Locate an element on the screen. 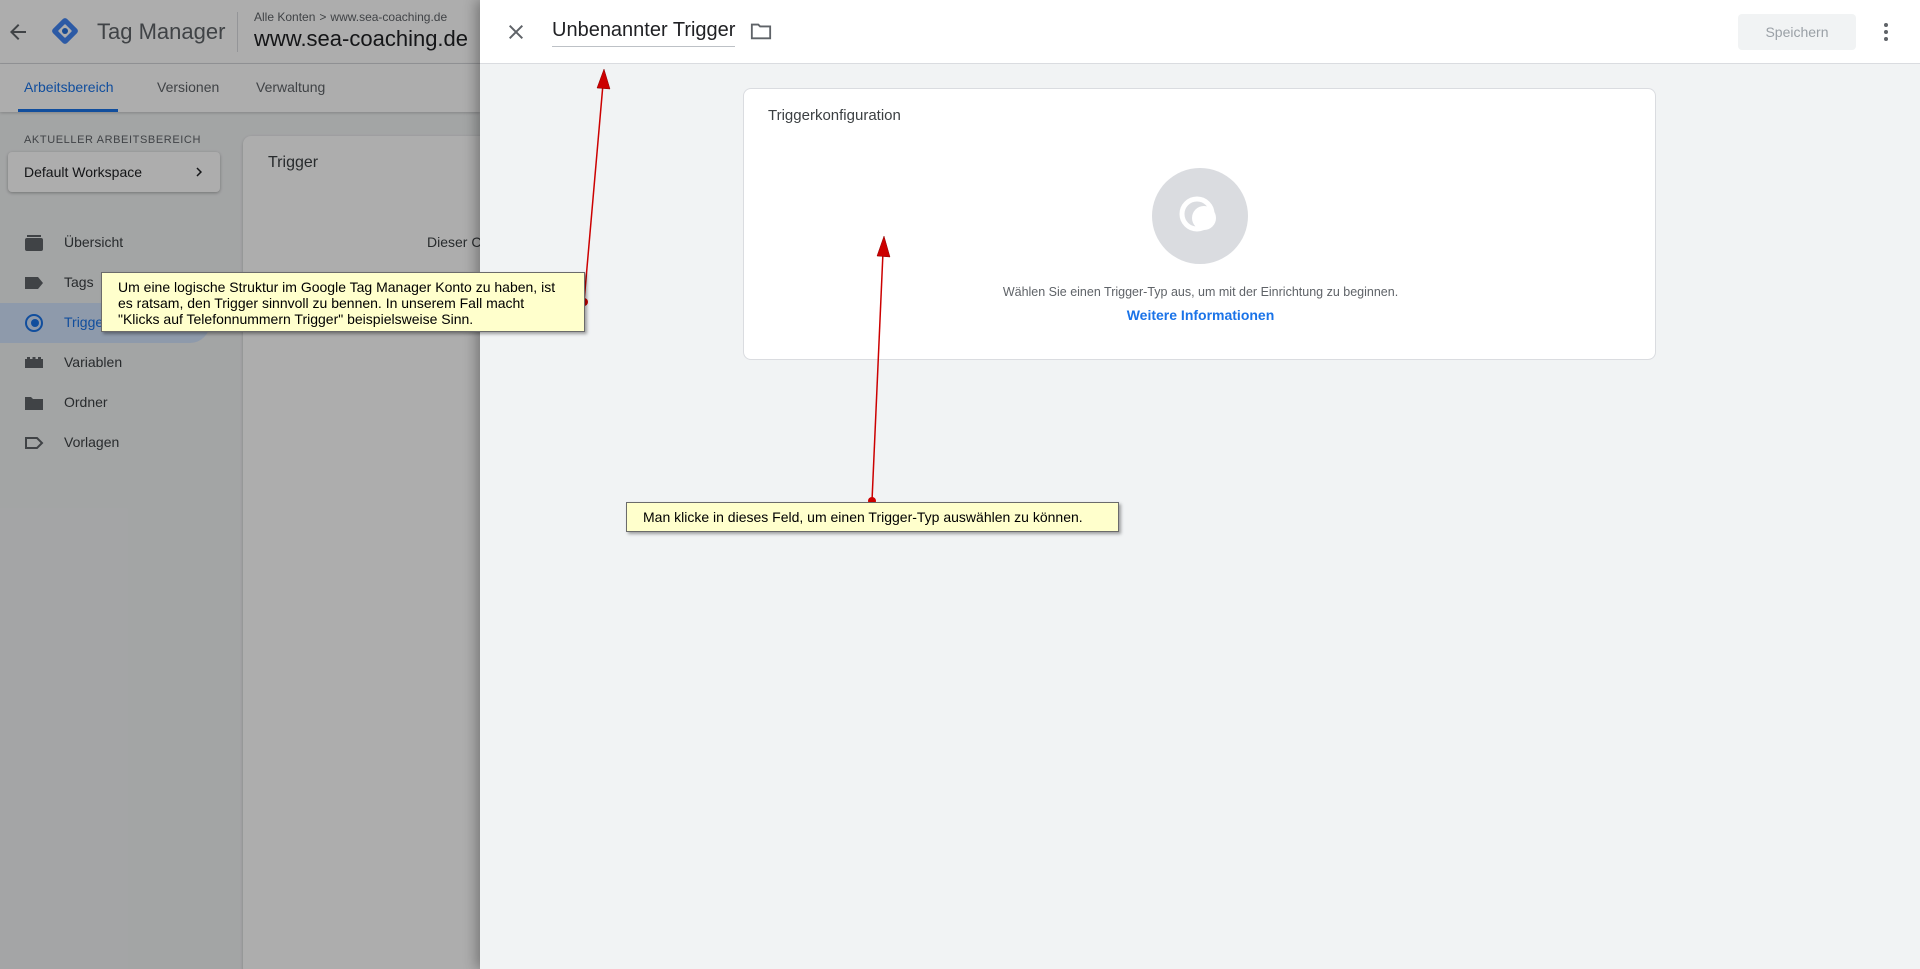 The height and width of the screenshot is (969, 1920). more-vert-icon is located at coordinates (1886, 32).